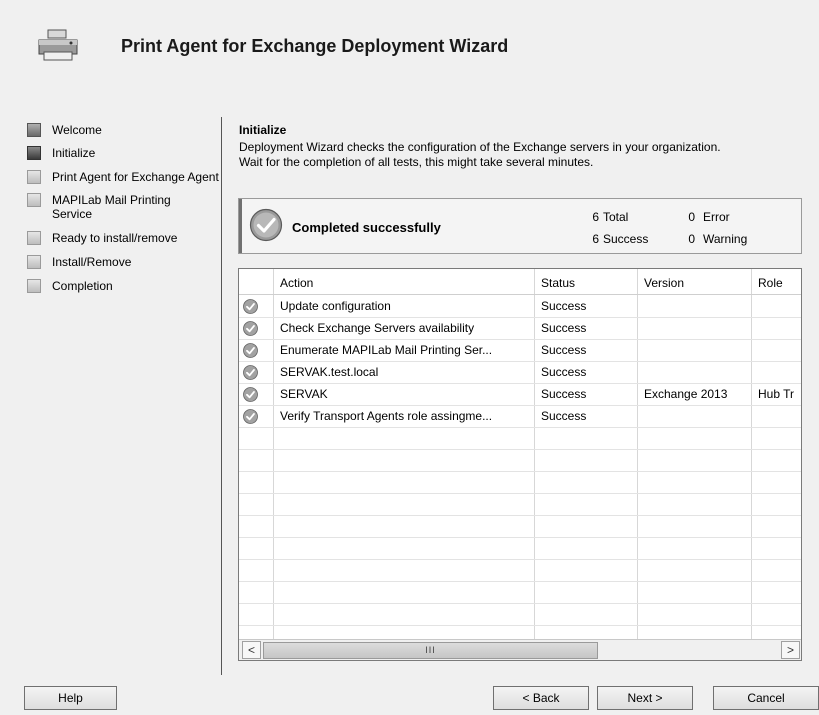  What do you see at coordinates (121, 286) in the screenshot?
I see `step-completion: Completion` at bounding box center [121, 286].